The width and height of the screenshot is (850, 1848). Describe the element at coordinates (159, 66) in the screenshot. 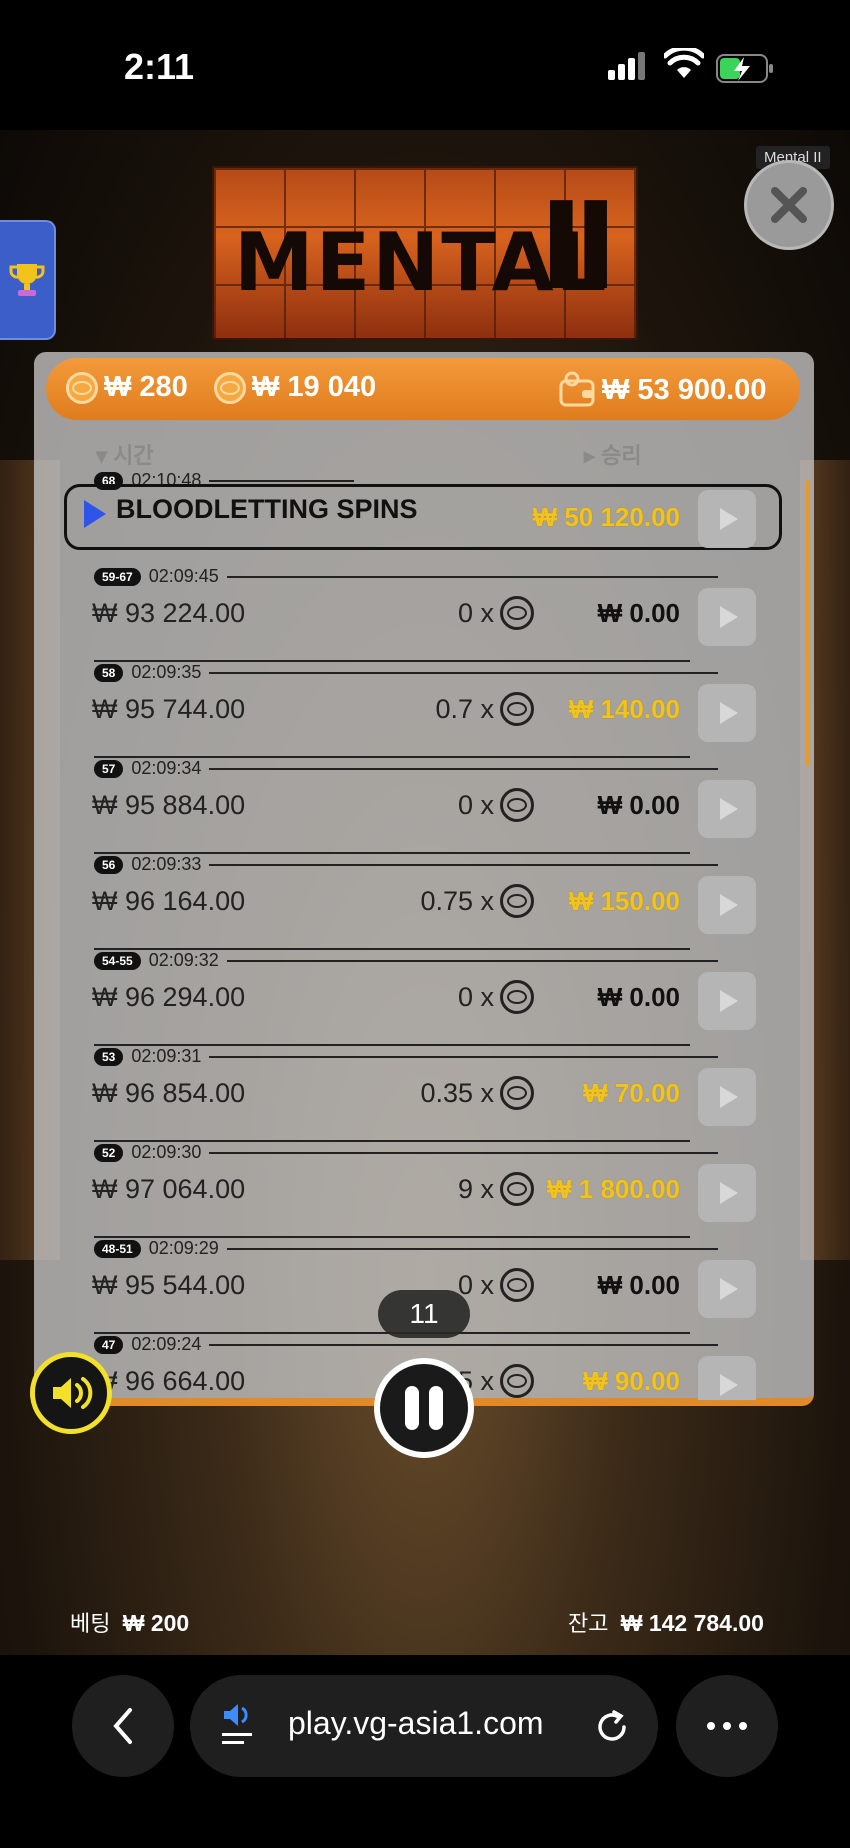

I see `clock: 2:11` at that location.